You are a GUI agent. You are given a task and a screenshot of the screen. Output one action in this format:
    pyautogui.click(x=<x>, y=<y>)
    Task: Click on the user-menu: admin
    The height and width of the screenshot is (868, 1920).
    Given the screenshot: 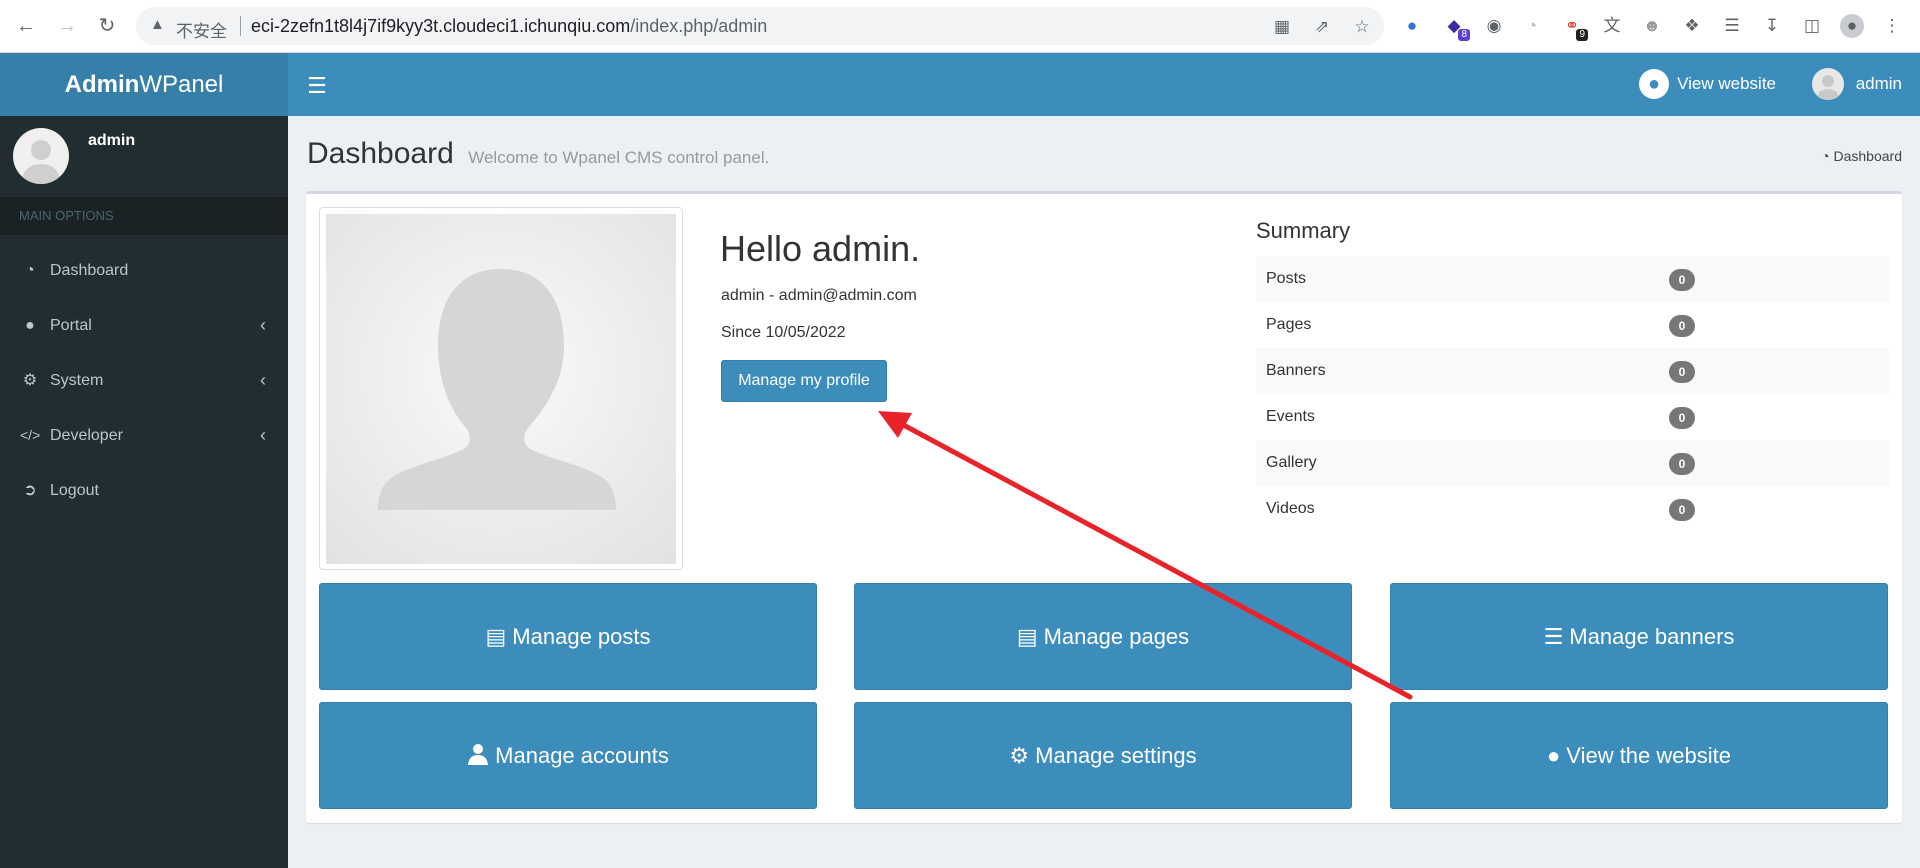 What is the action you would take?
    pyautogui.click(x=1856, y=84)
    